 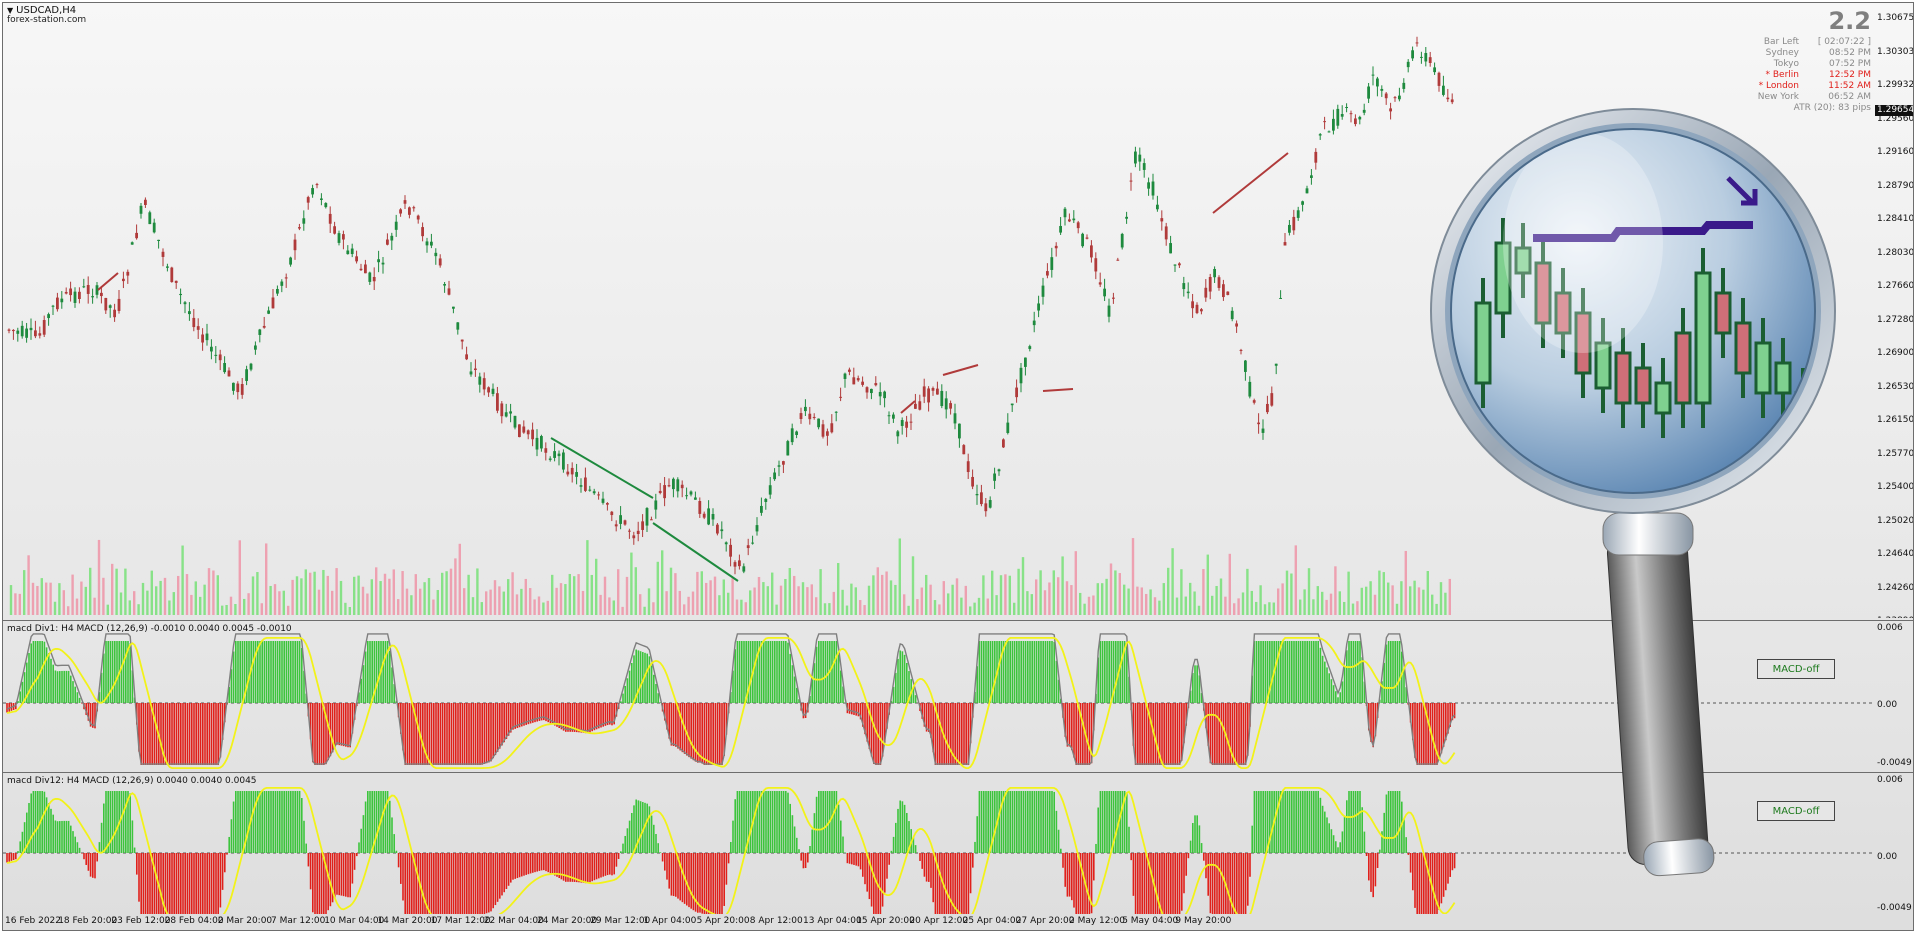 What do you see at coordinates (1890, 628) in the screenshot?
I see `ind1-axis-top: 0.006` at bounding box center [1890, 628].